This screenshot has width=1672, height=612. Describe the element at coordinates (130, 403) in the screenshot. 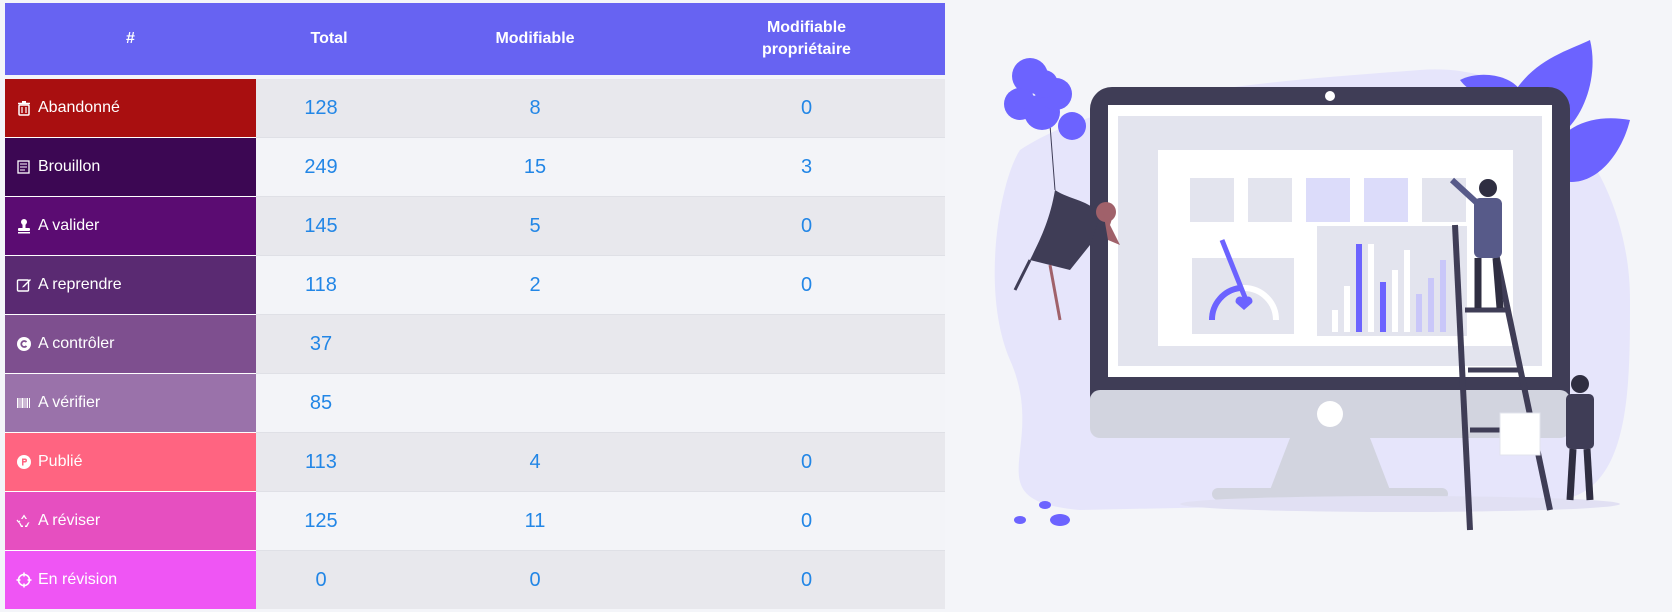

I see `status-cell: A vérifier` at that location.